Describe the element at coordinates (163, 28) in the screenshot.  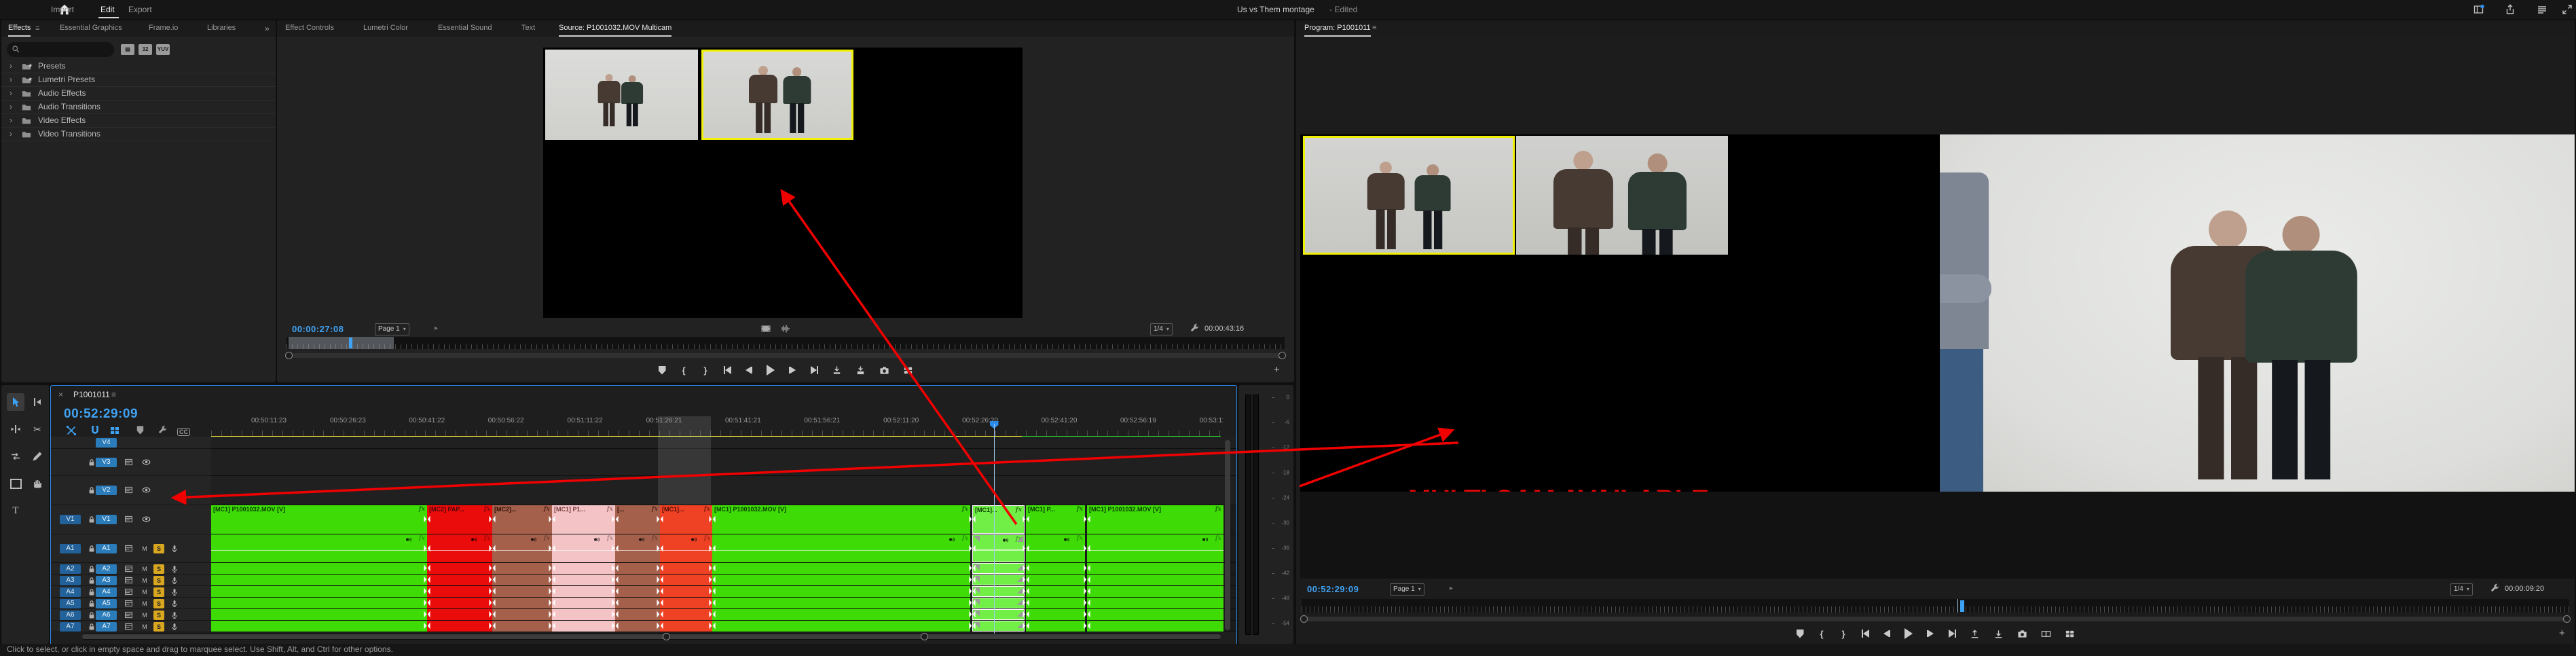
I see `tab-frame-io: Frame.io` at that location.